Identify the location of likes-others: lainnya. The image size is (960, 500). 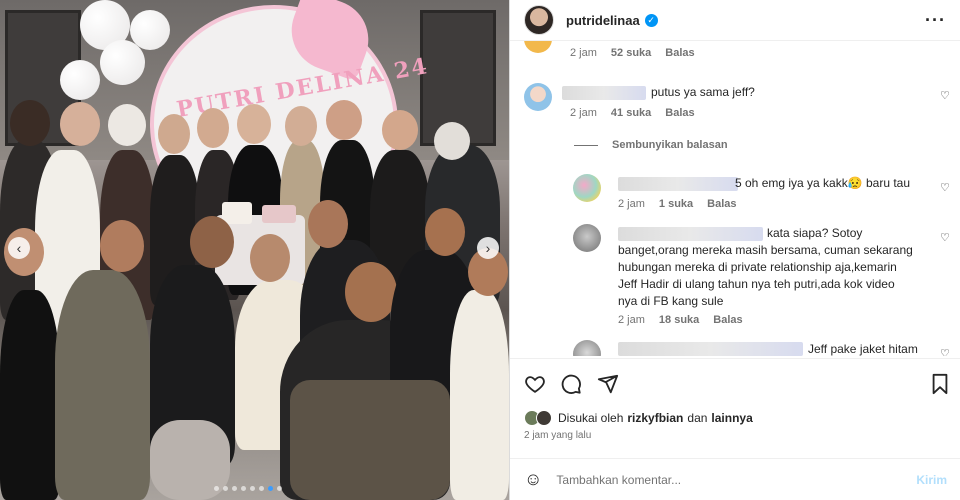
(731, 418).